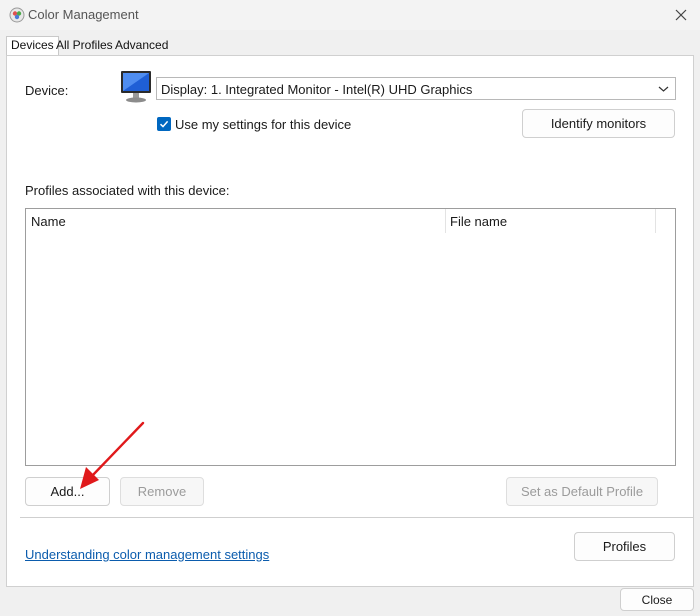 Image resolution: width=700 pixels, height=616 pixels. What do you see at coordinates (582, 491) in the screenshot?
I see `set-default-profile-button: Set as Default Profile` at bounding box center [582, 491].